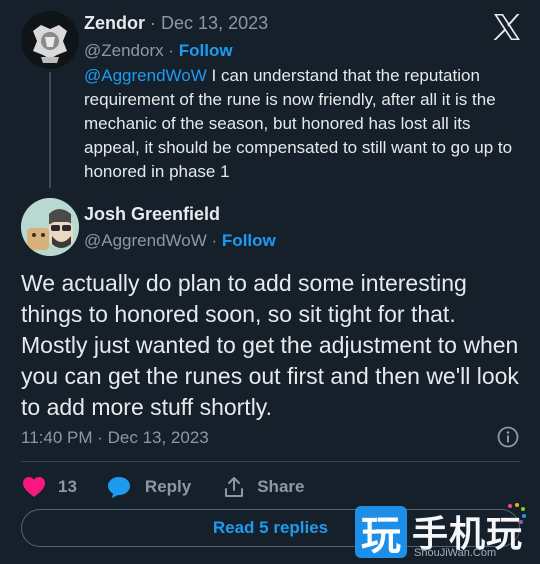  What do you see at coordinates (249, 240) in the screenshot?
I see `reply-follow-button: Follow` at bounding box center [249, 240].